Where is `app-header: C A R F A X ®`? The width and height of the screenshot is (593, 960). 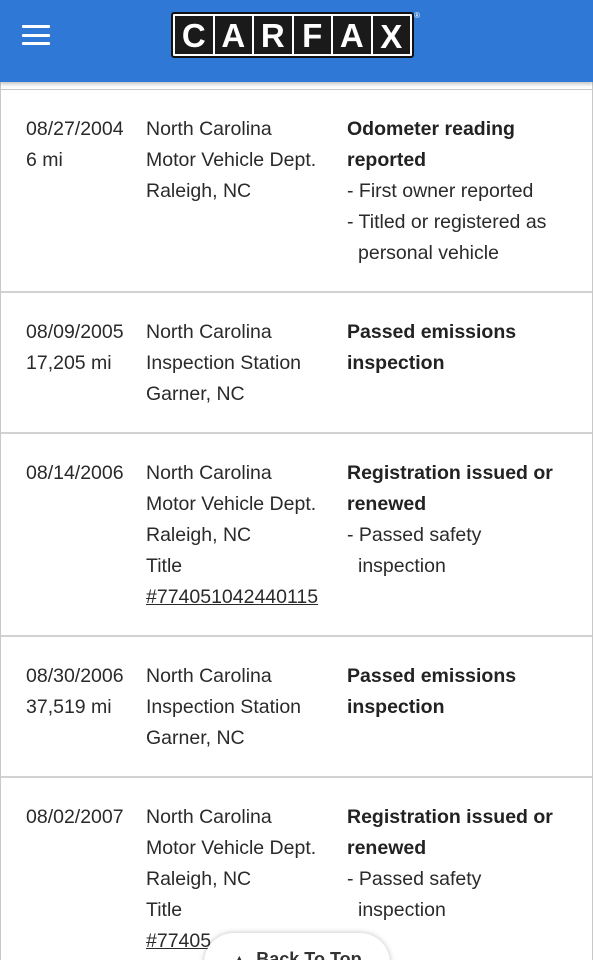 app-header: C A R F A X ® is located at coordinates (296, 41).